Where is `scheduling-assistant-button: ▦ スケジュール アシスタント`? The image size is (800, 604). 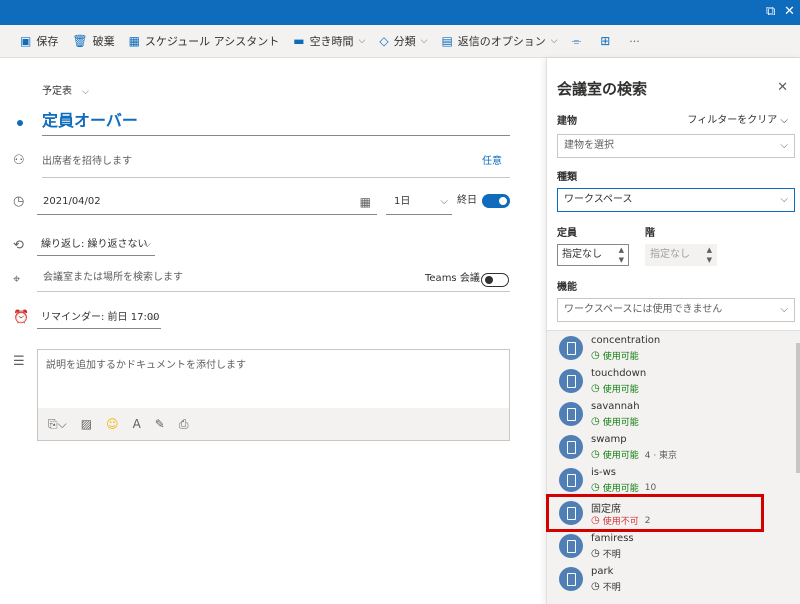
scheduling-assistant-button: ▦ スケジュール アシスタント is located at coordinates (204, 41).